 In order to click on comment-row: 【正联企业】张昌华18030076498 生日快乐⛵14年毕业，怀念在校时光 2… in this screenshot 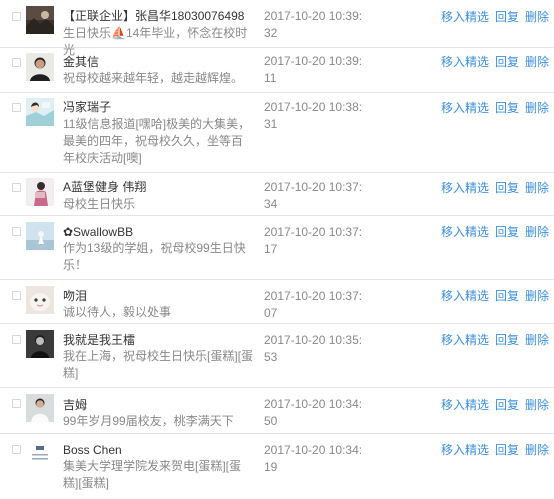, I will do `click(277, 28)`.